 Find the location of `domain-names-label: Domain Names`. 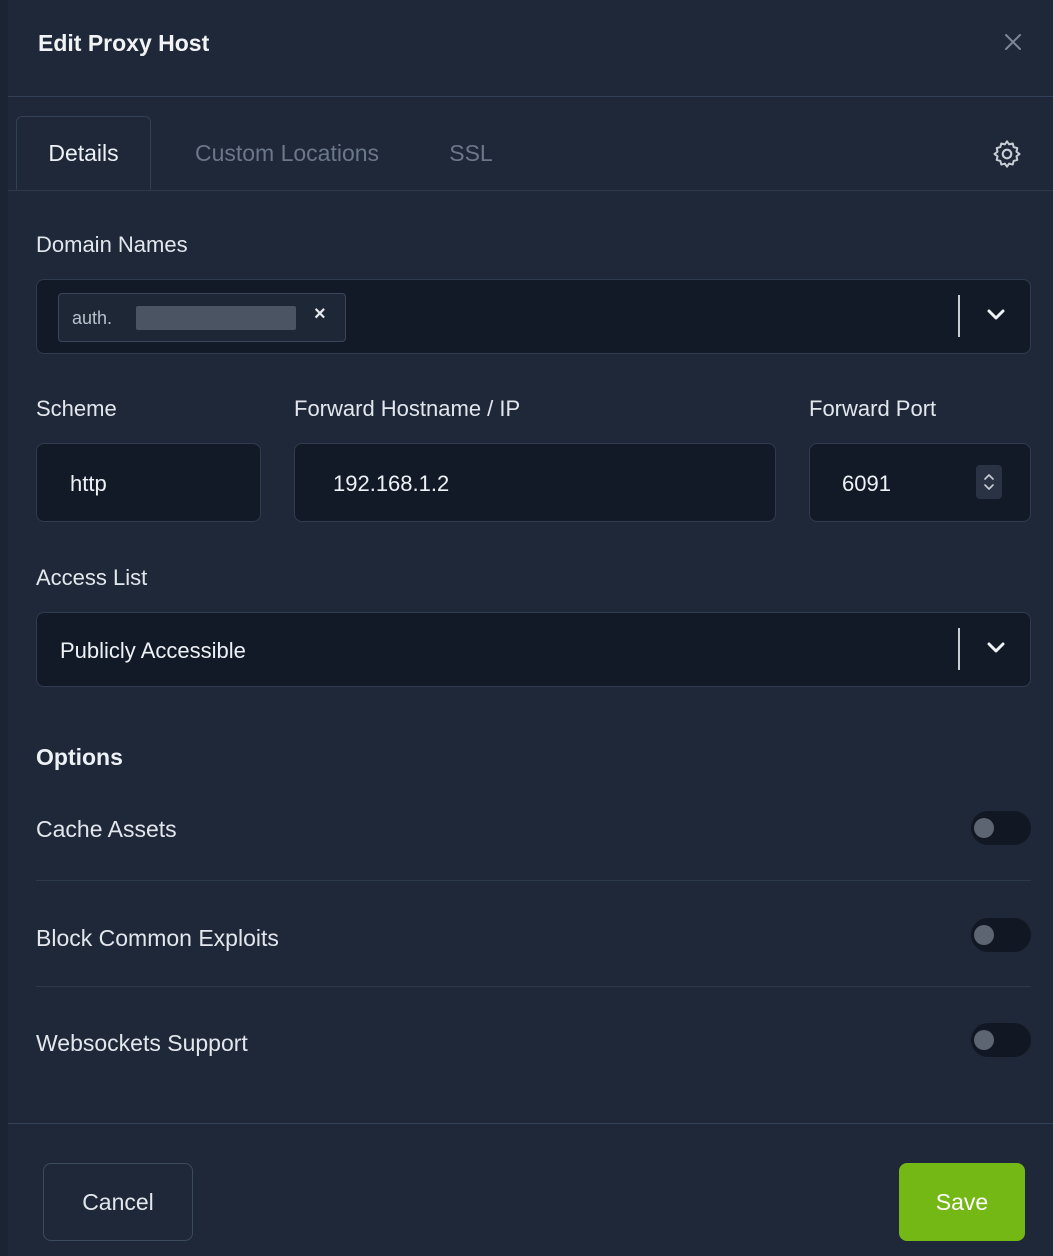

domain-names-label: Domain Names is located at coordinates (112, 244).